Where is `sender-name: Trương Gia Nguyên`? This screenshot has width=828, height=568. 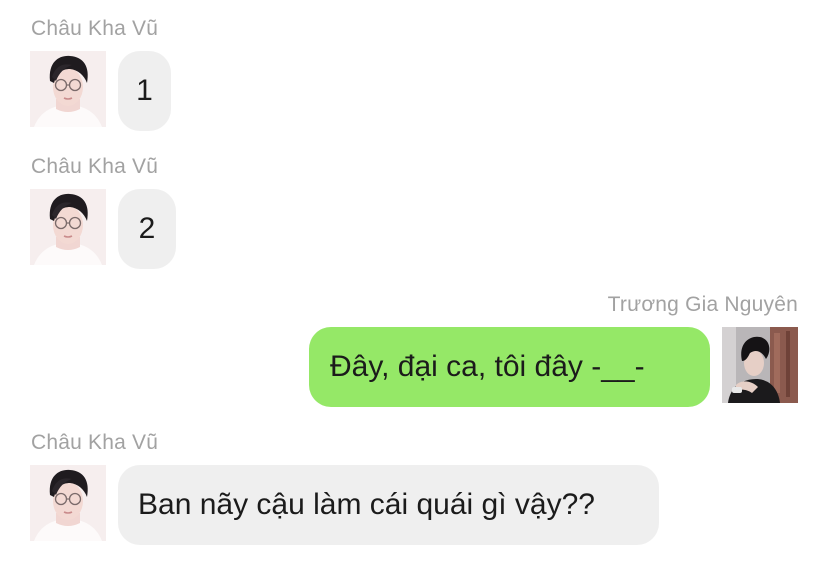 sender-name: Trương Gia Nguyên is located at coordinates (702, 304).